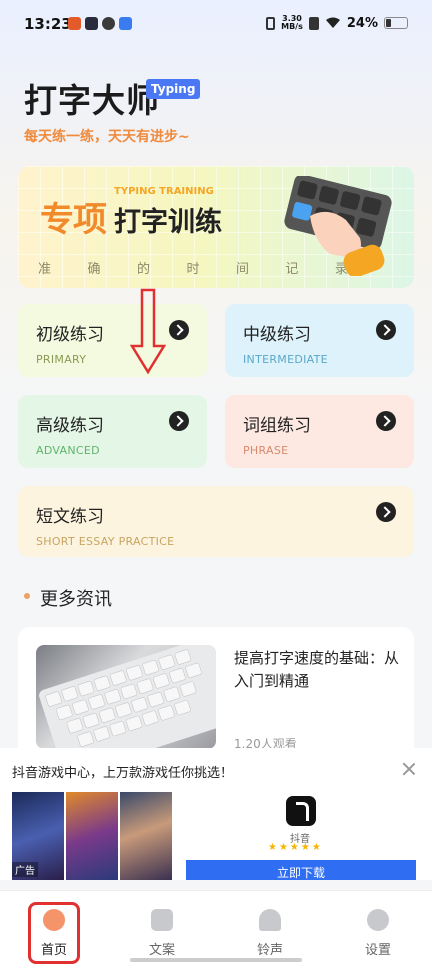 Image resolution: width=432 pixels, height=964 pixels. I want to click on banner-en-title: TYPING TRAINING, so click(164, 191).